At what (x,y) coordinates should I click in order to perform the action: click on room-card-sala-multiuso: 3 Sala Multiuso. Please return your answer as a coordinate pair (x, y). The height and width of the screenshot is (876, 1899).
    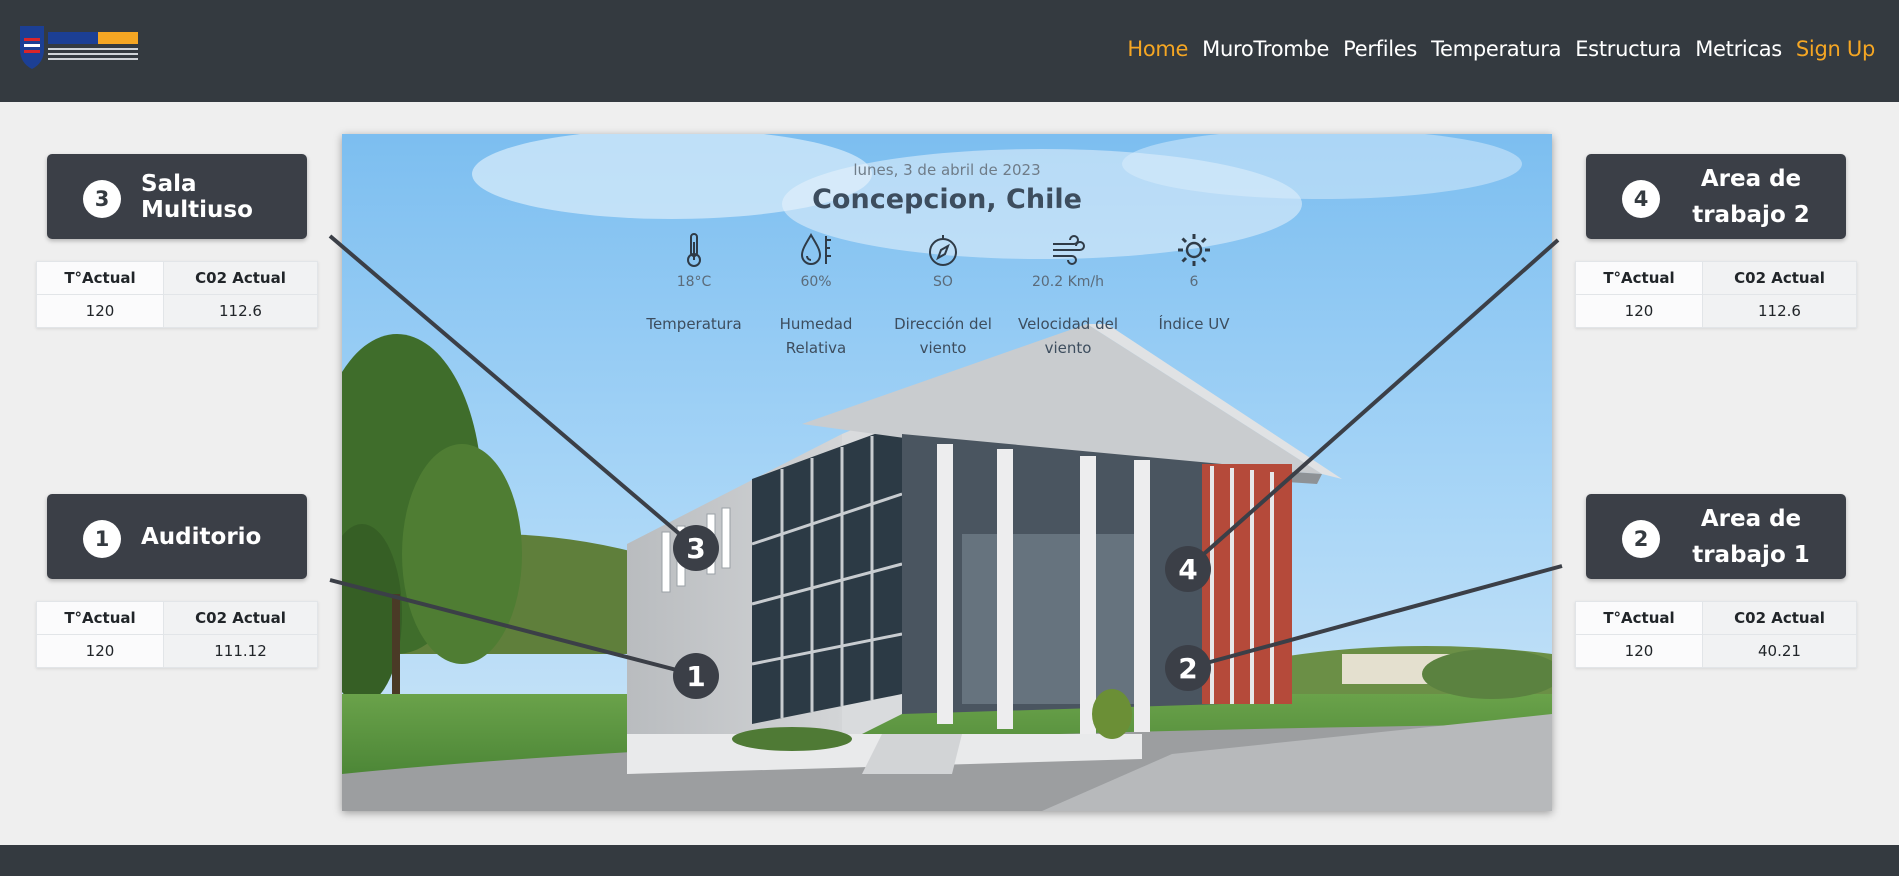
    Looking at the image, I should click on (177, 196).